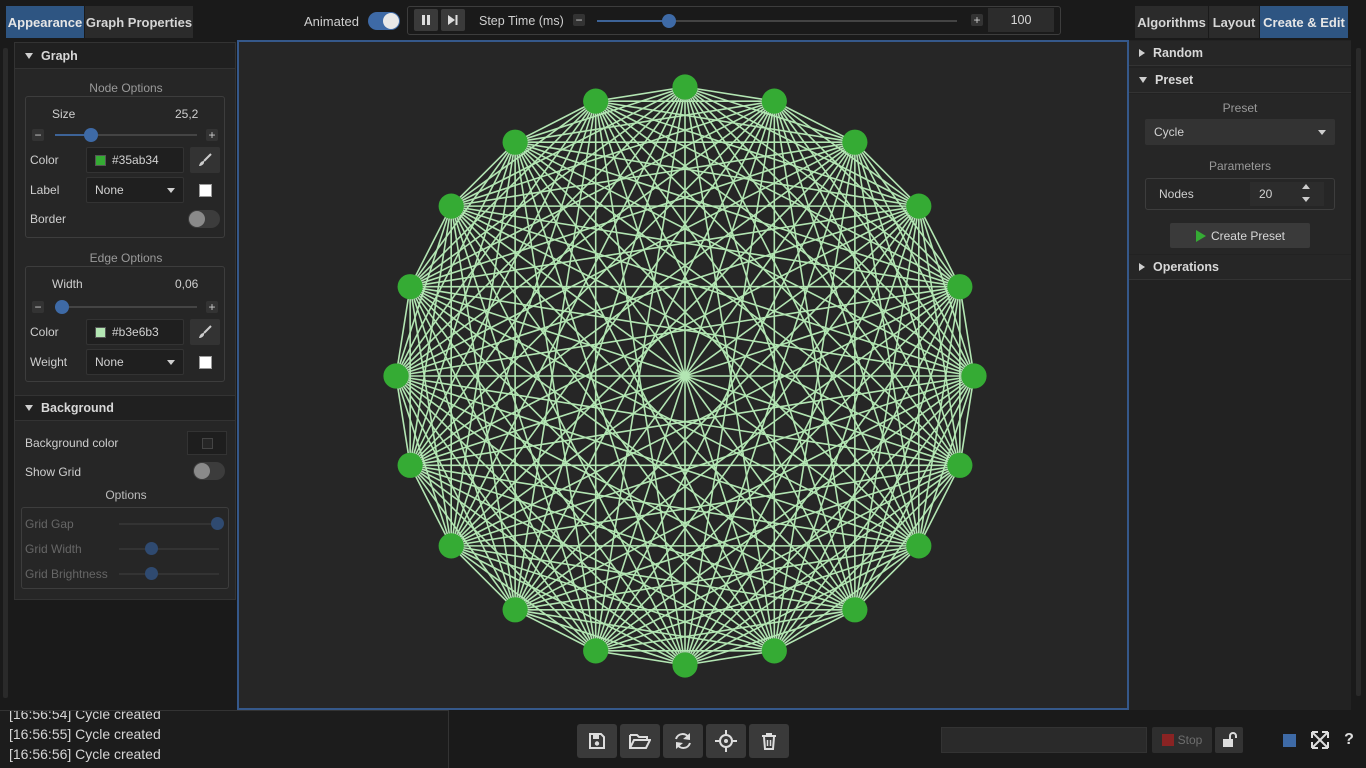  What do you see at coordinates (38, 307) in the screenshot?
I see `width-minus-button: −` at bounding box center [38, 307].